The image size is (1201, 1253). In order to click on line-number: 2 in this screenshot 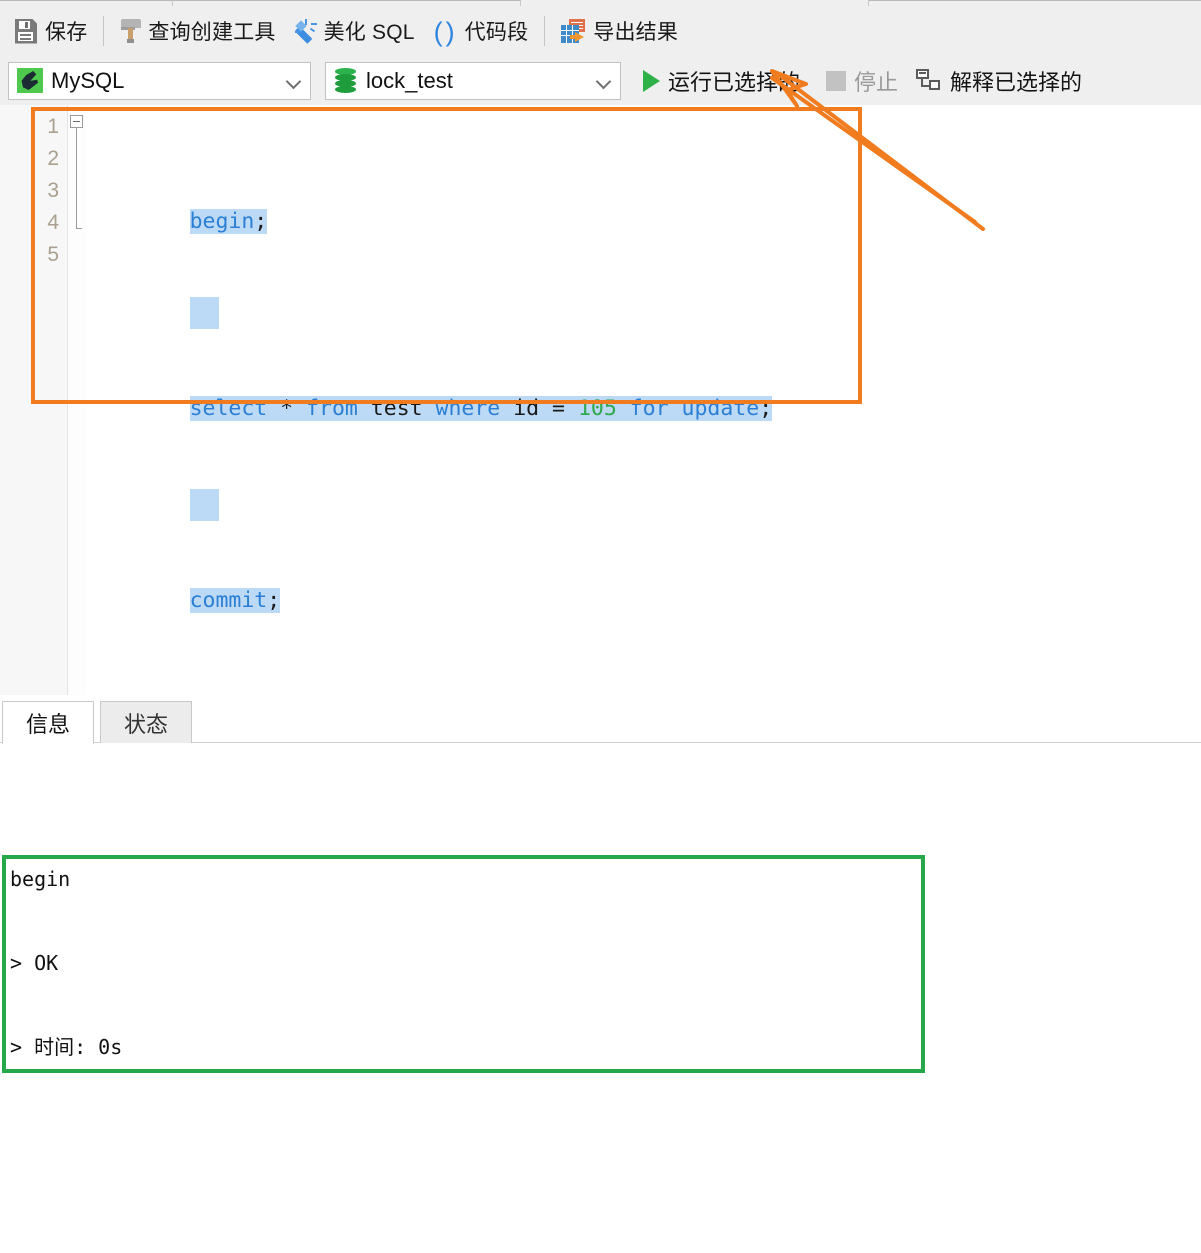, I will do `click(53, 158)`.